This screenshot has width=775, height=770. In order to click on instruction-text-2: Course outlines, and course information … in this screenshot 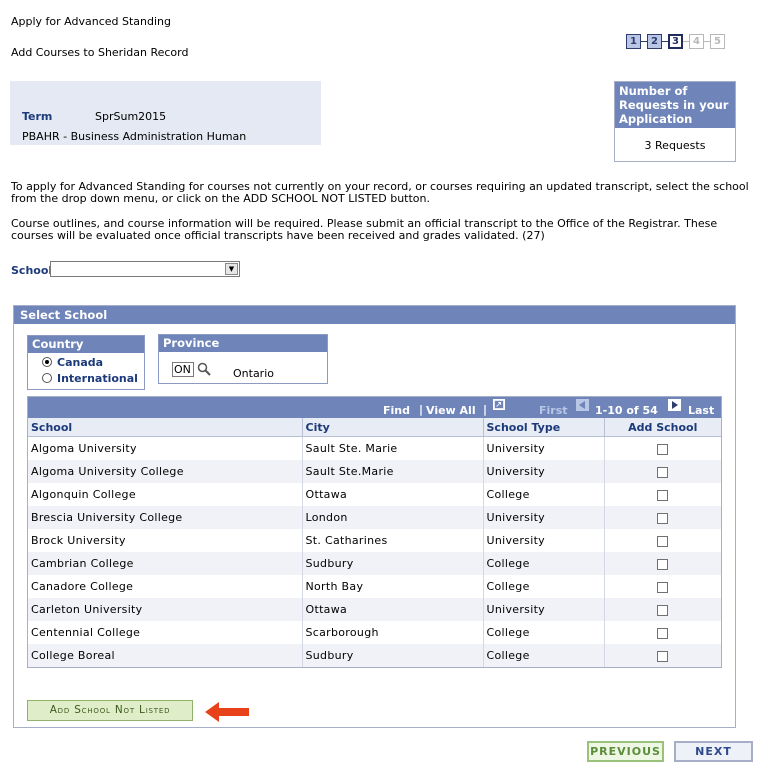, I will do `click(364, 229)`.